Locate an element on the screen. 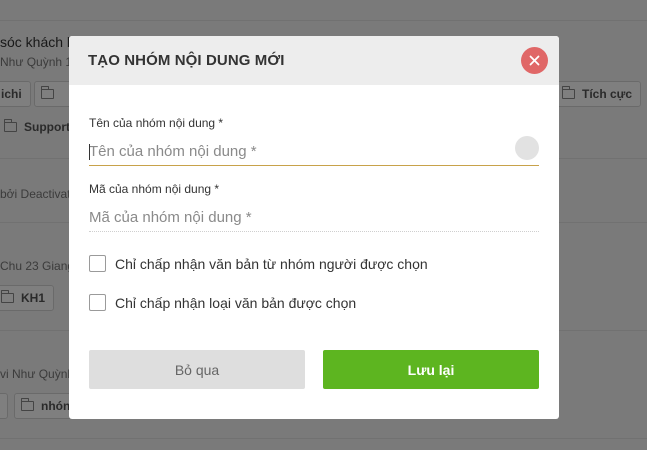 The image size is (647, 450). close-icon is located at coordinates (534, 60).